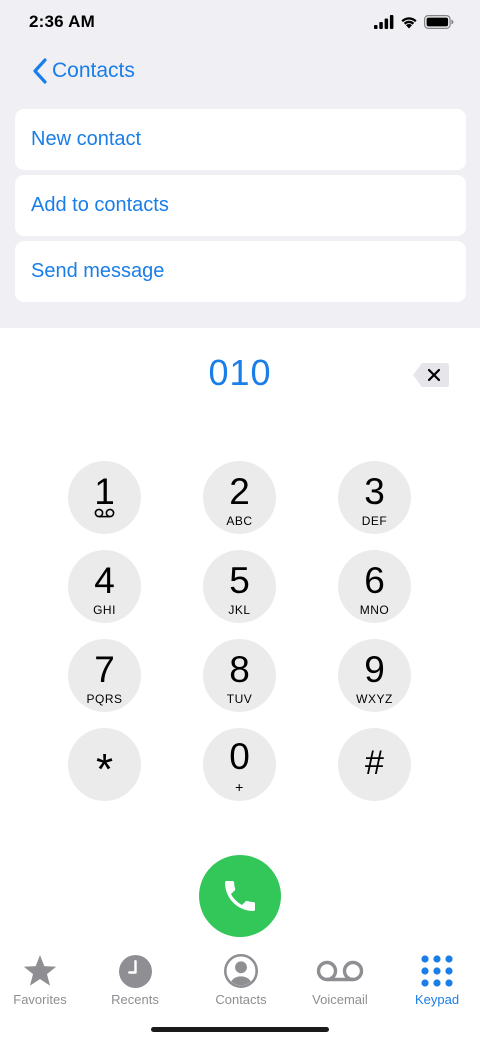 The height and width of the screenshot is (1040, 480). I want to click on key-digit: 8, so click(239, 669).